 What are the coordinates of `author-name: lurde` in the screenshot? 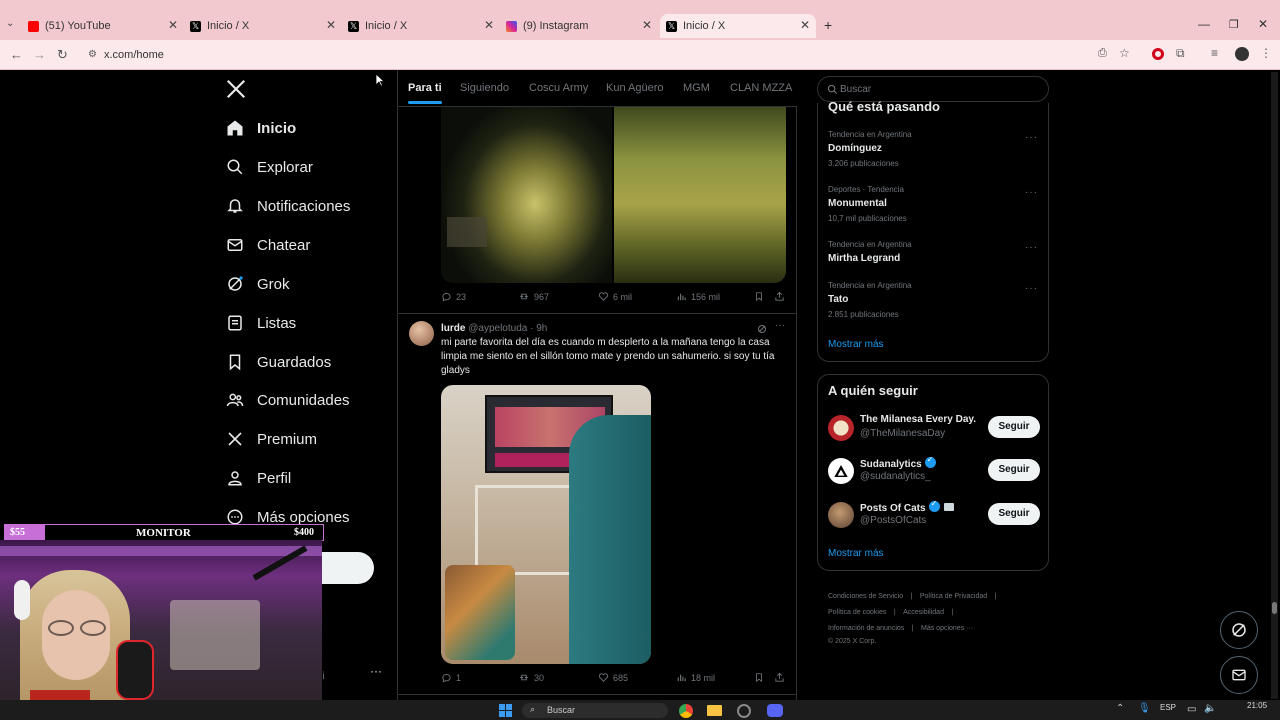 It's located at (453, 328).